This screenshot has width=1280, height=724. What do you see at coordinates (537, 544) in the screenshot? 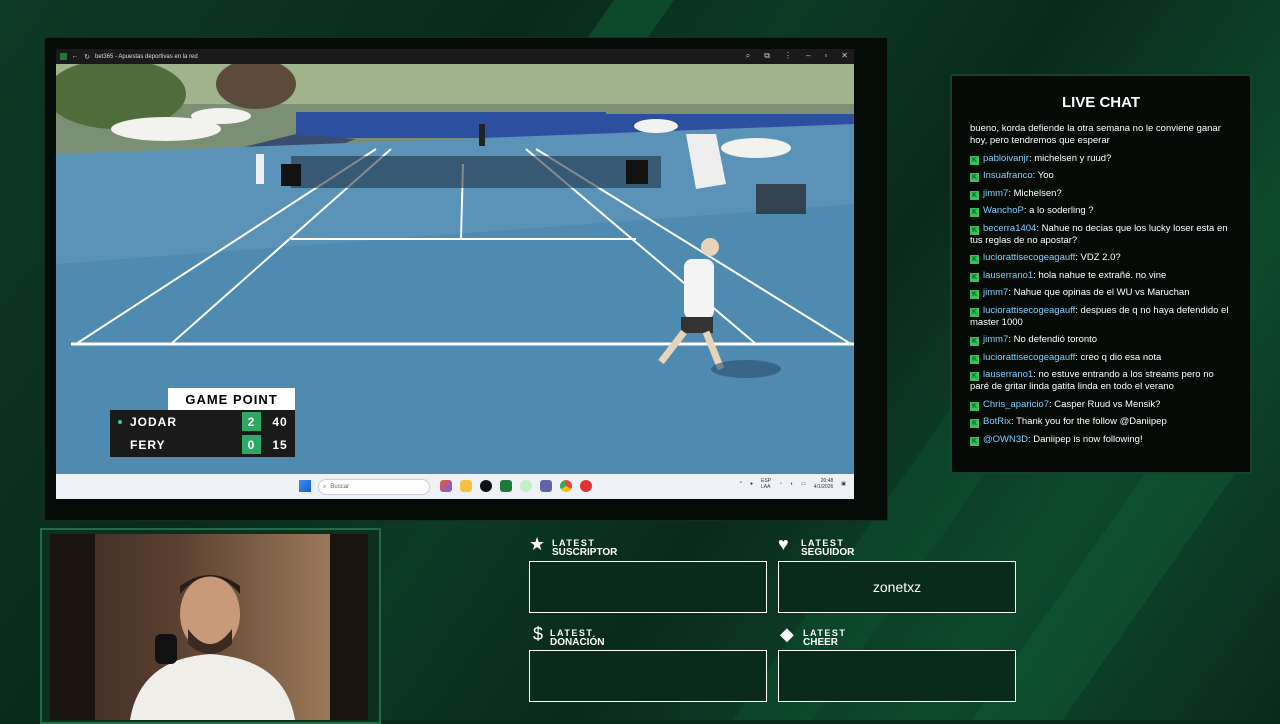
I see `star-icon: ★` at bounding box center [537, 544].